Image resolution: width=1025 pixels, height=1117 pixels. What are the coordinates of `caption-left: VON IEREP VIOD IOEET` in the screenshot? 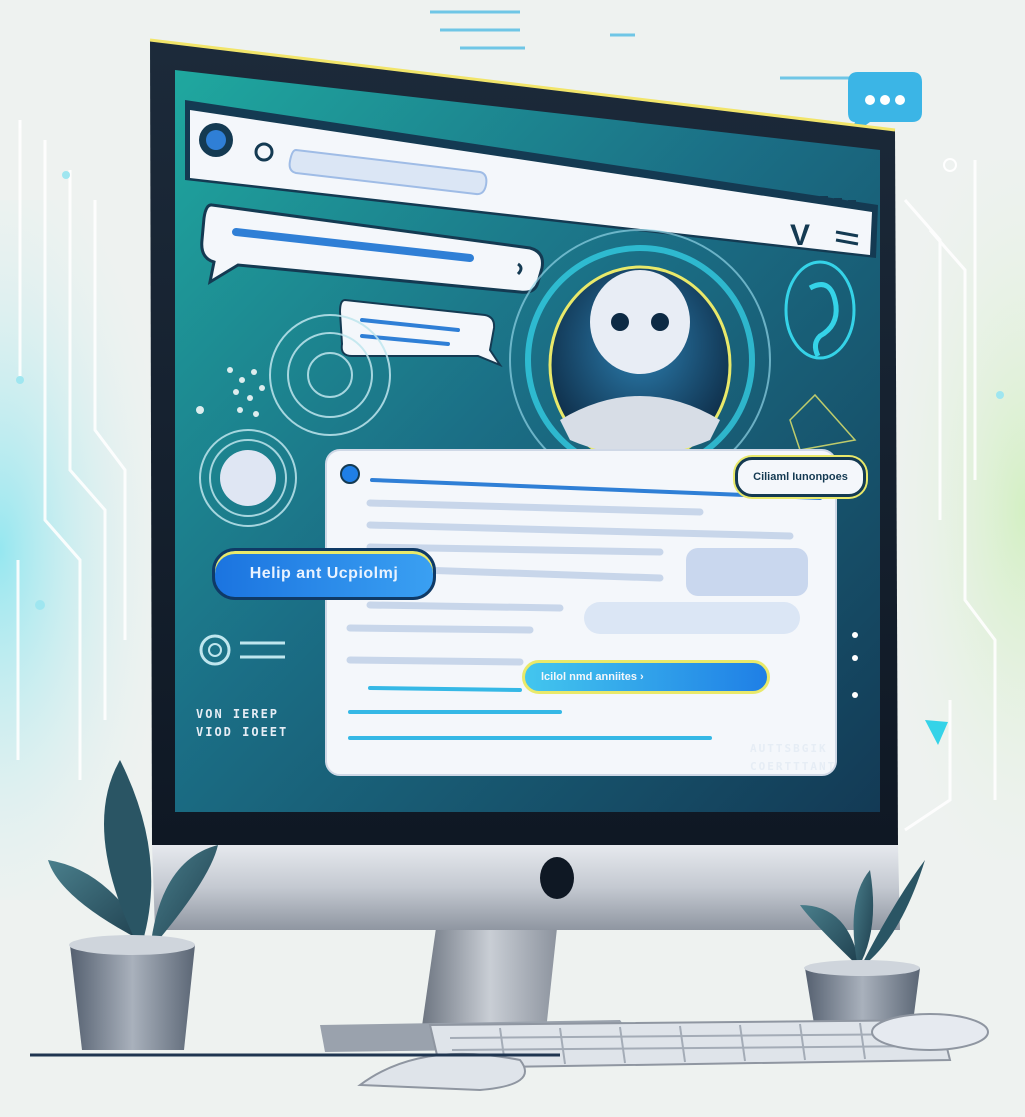 It's located at (251, 723).